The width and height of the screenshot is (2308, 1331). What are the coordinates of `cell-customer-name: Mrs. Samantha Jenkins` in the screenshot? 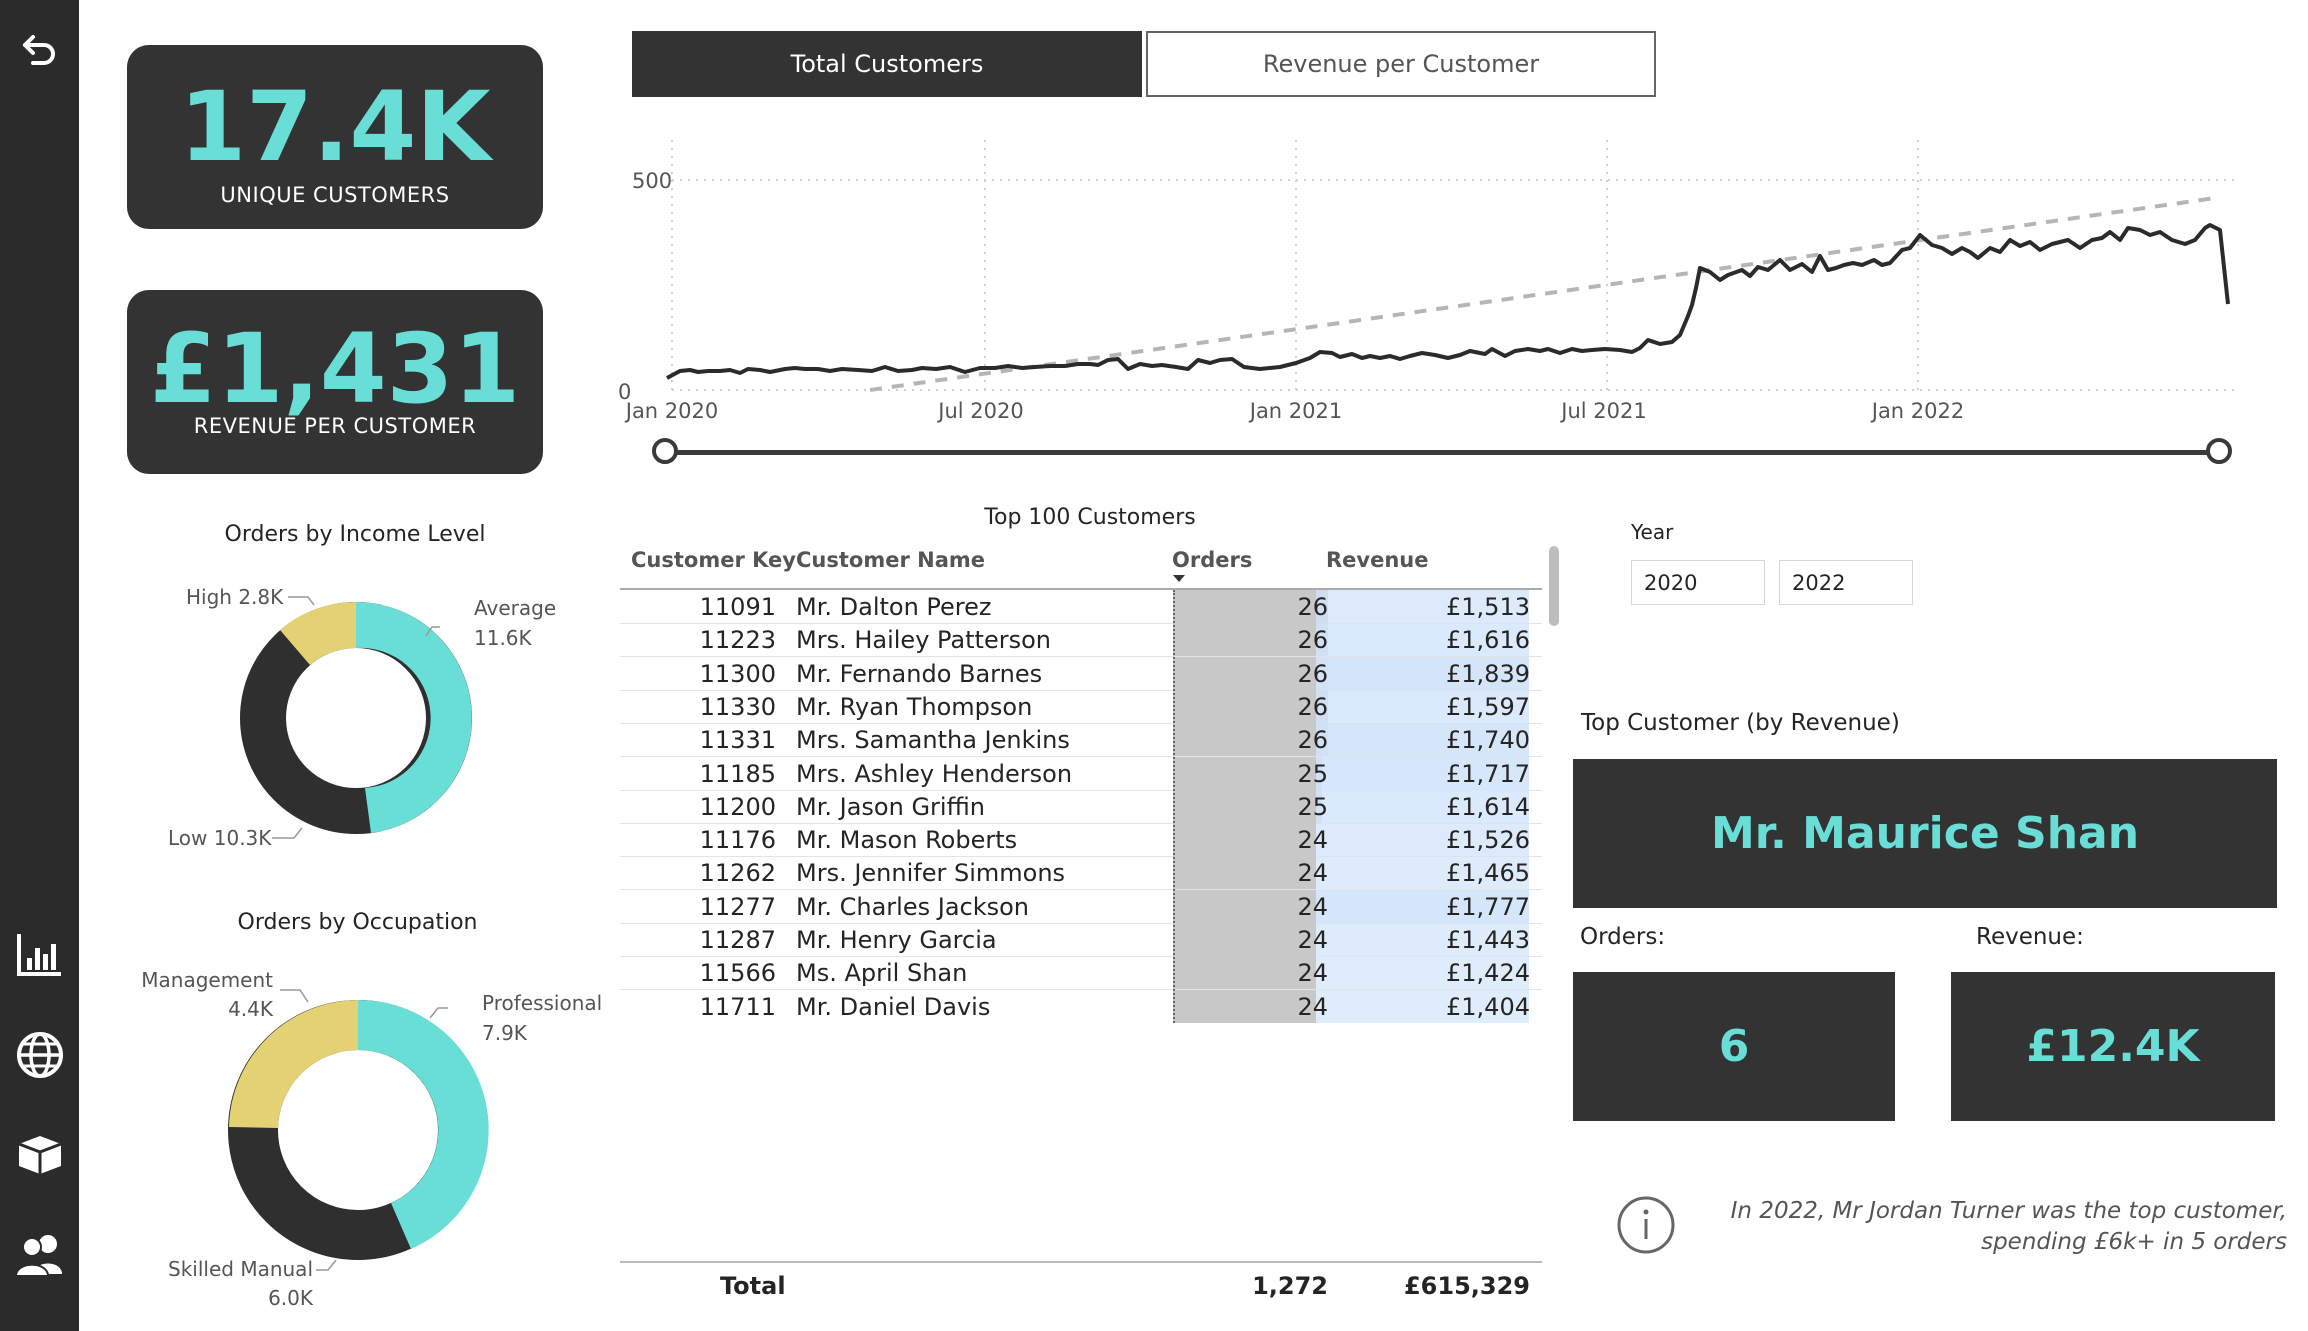 It's located at (933, 740).